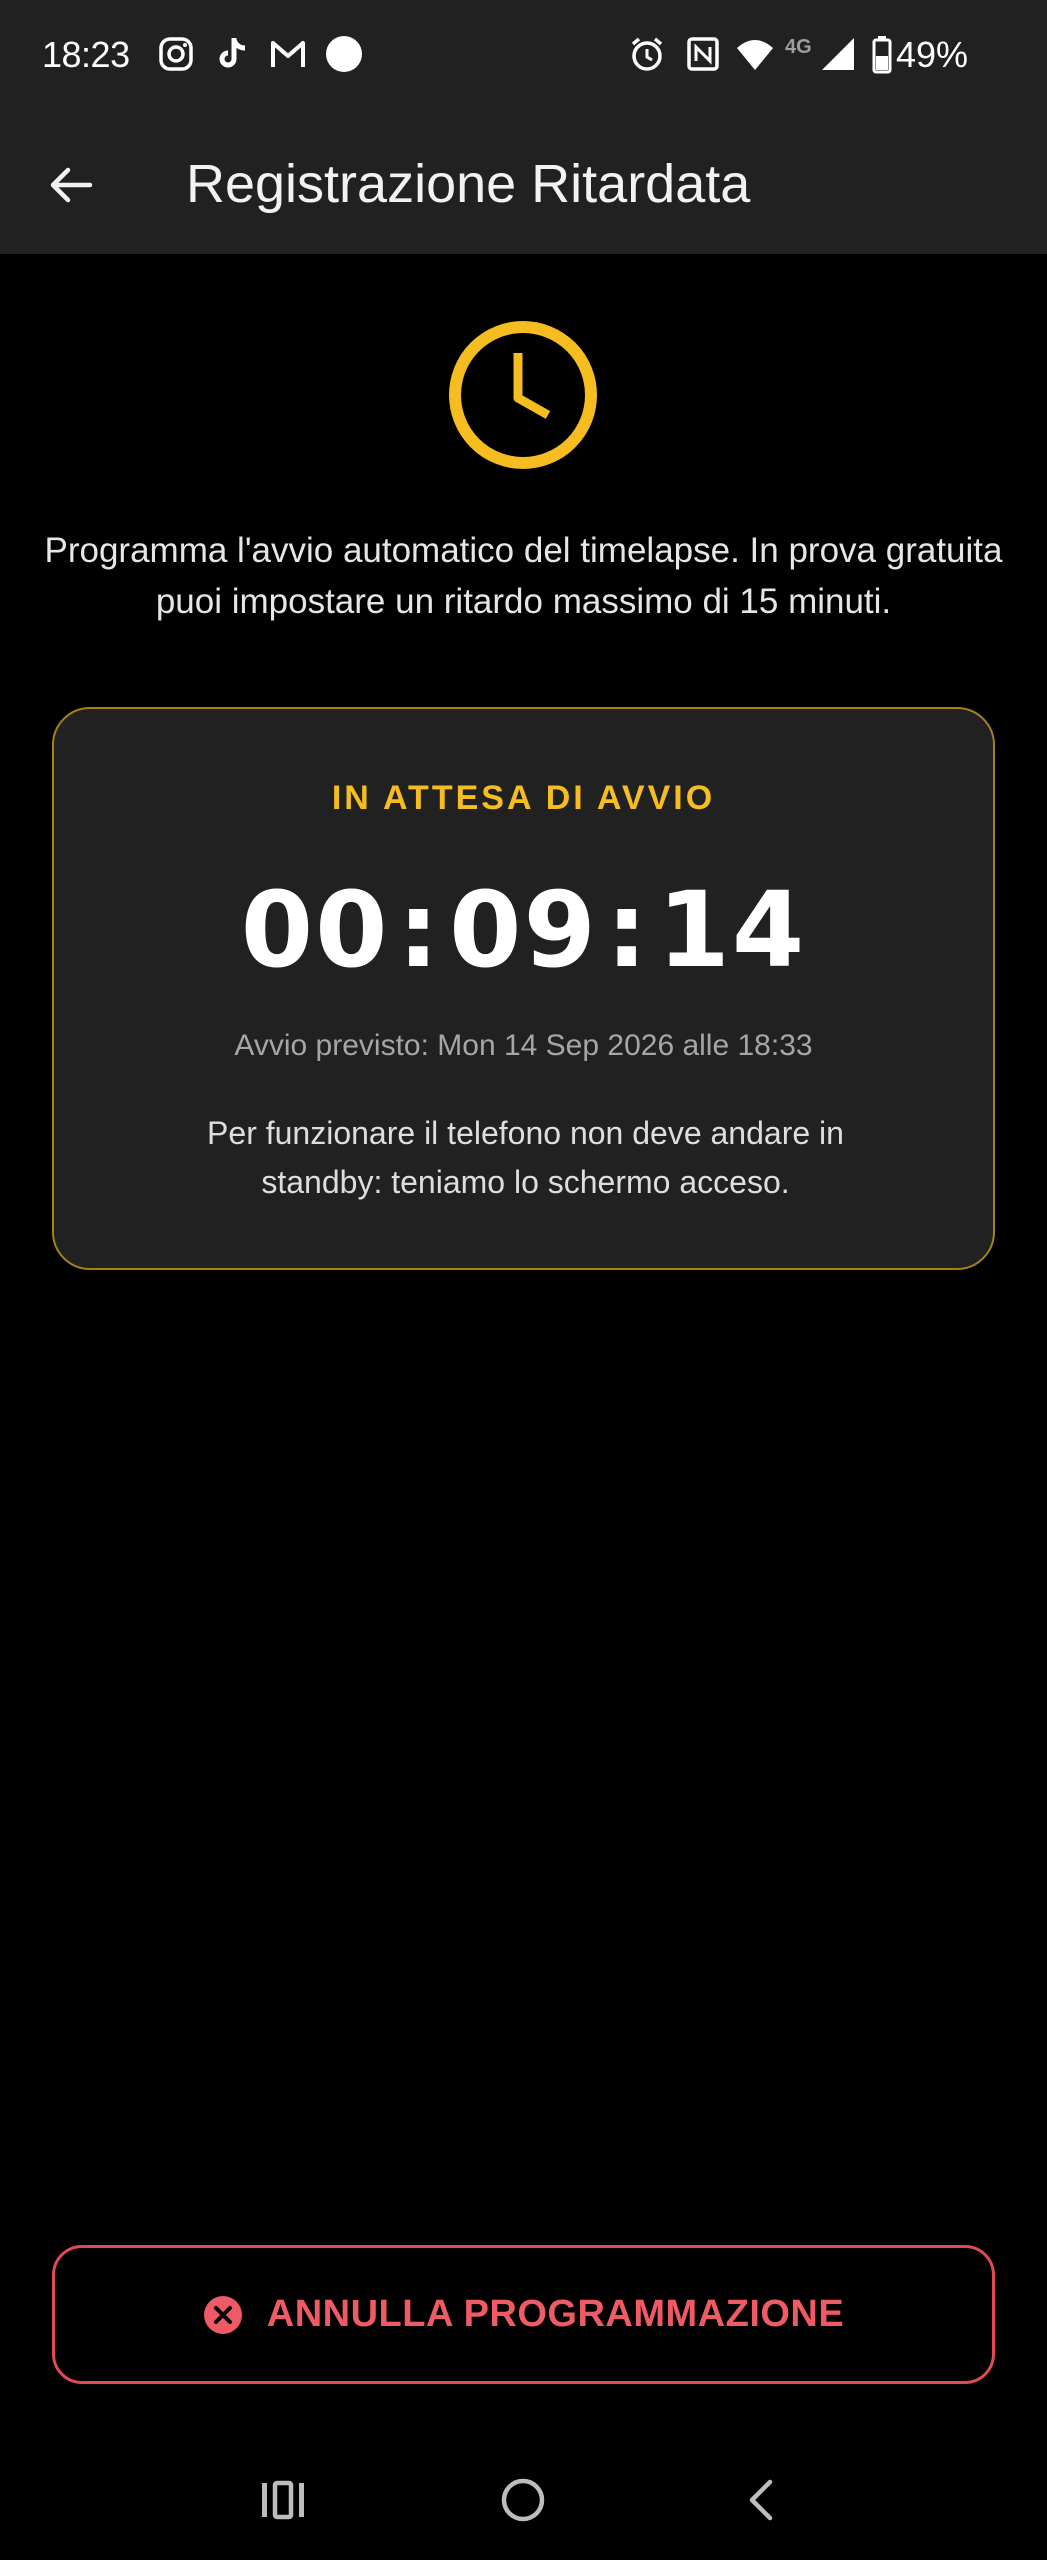  I want to click on alarm-icon, so click(647, 54).